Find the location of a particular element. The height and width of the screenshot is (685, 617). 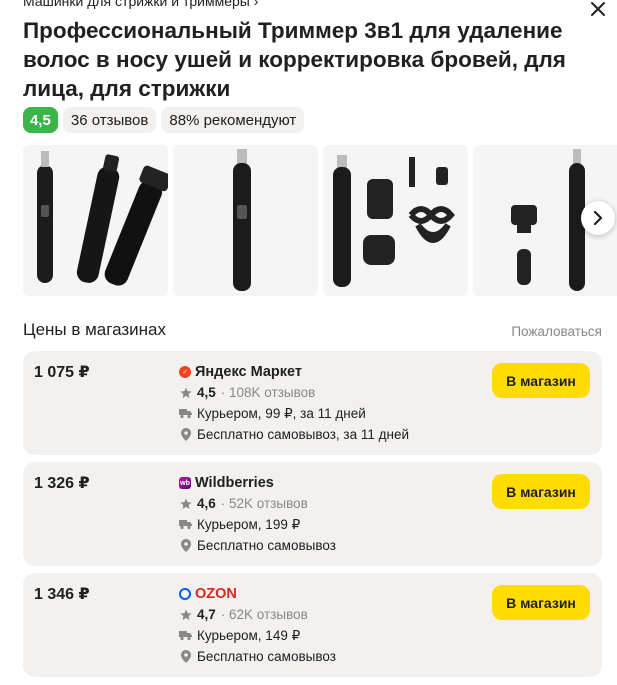

shop-rating: 4,6 · 52K отзывов is located at coordinates (257, 503).